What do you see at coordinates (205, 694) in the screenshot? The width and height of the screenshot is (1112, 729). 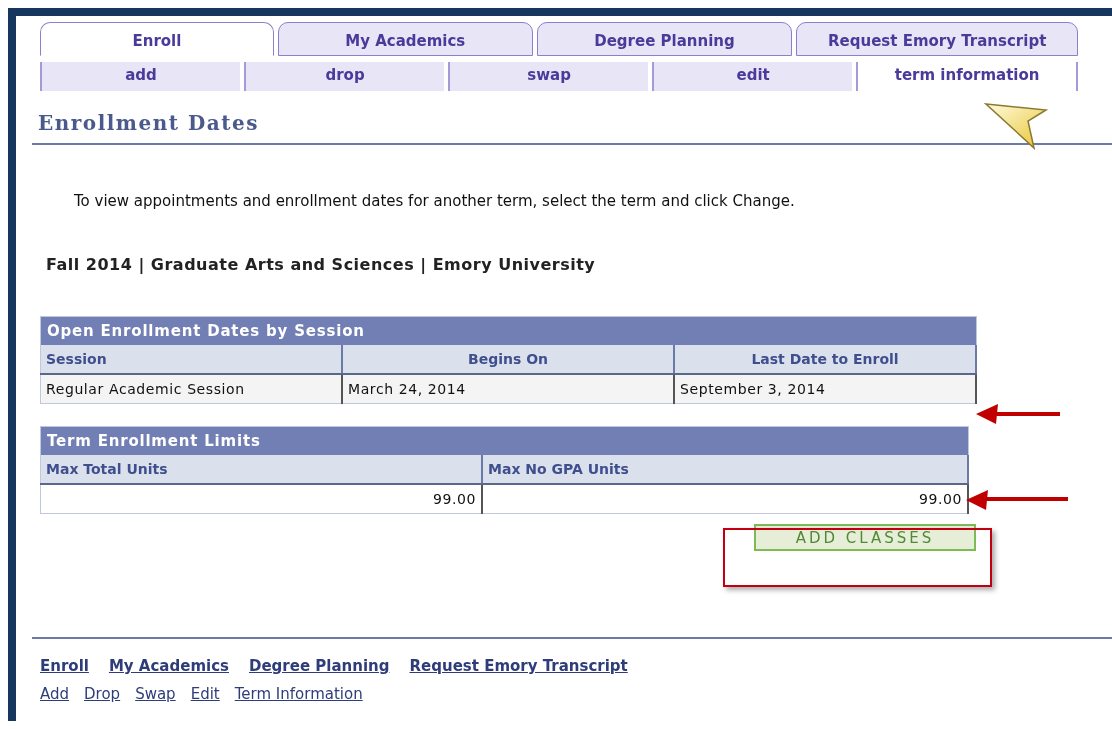 I see `footer-link: Edit` at bounding box center [205, 694].